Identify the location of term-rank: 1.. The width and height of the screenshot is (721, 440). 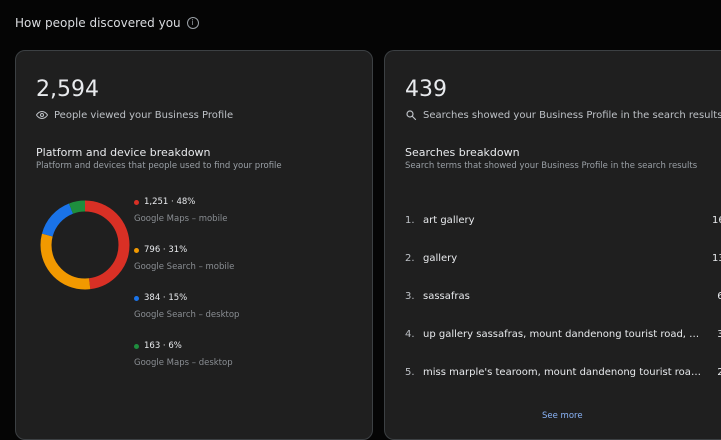
(410, 220).